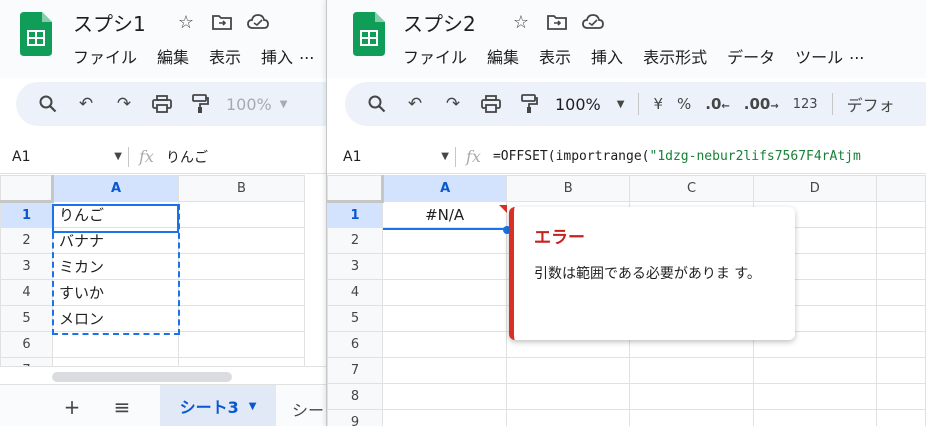 Image resolution: width=926 pixels, height=426 pixels. Describe the element at coordinates (308, 409) in the screenshot. I see `sheet-tab: シー` at that location.